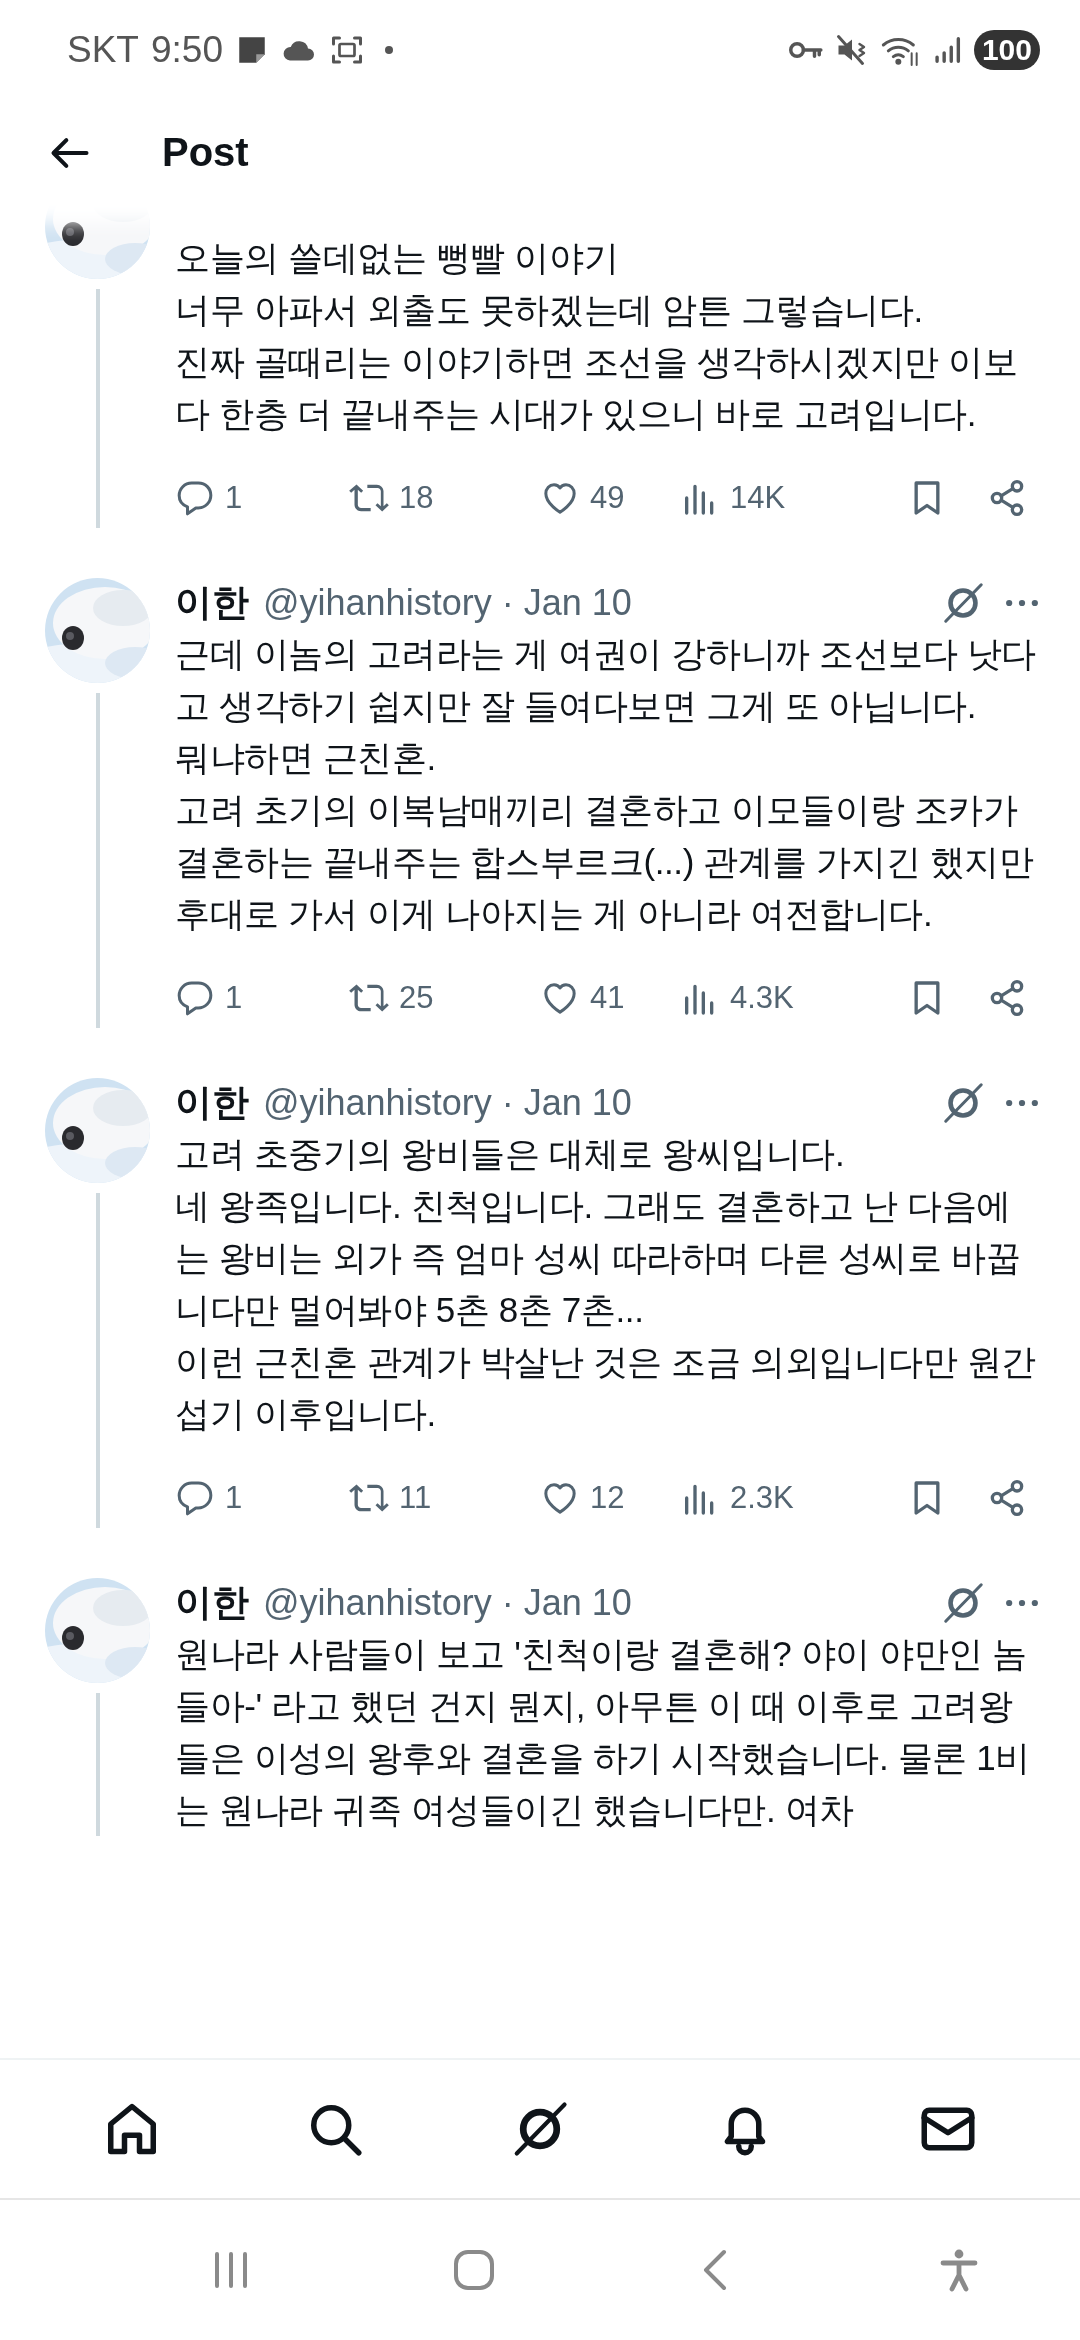 Image resolution: width=1080 pixels, height=2340 pixels. Describe the element at coordinates (607, 998) in the screenshot. I see `count: 41` at that location.